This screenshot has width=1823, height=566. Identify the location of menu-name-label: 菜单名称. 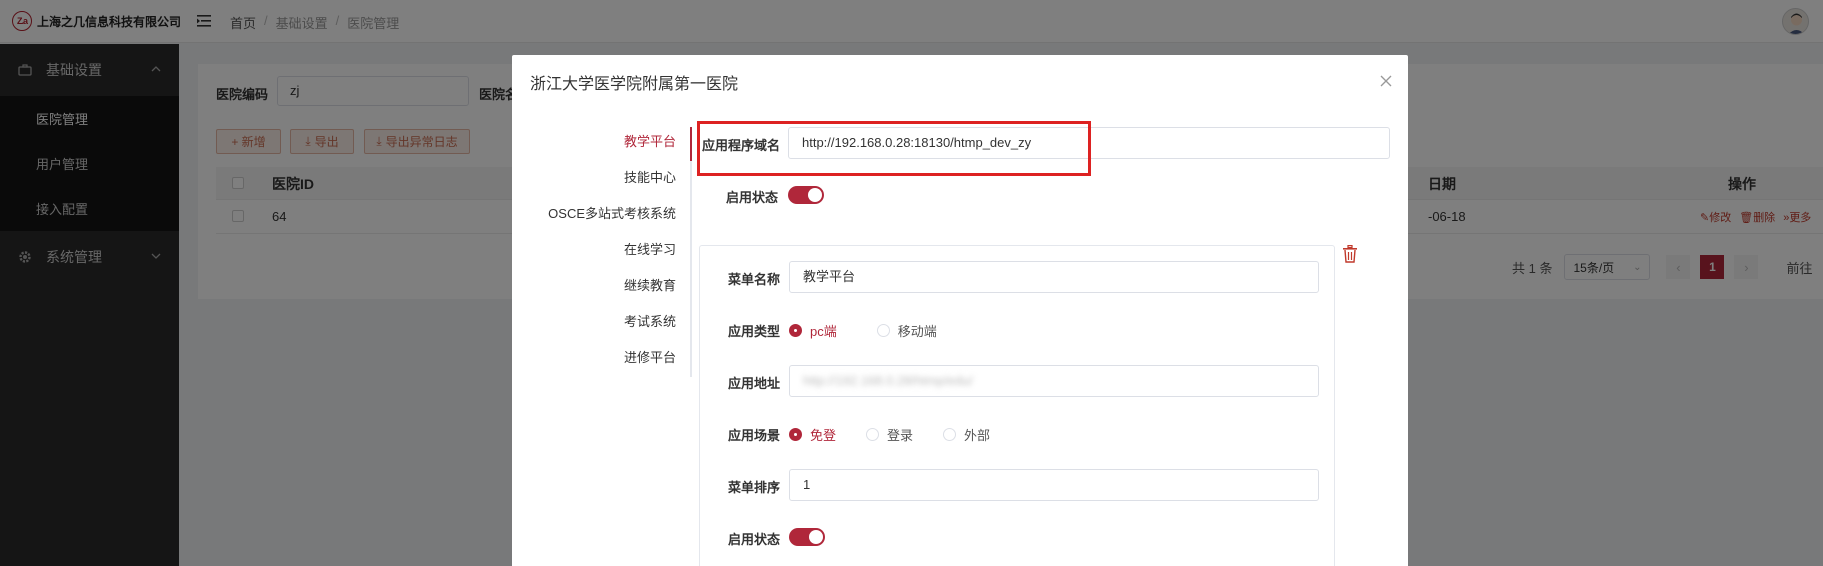
(754, 279).